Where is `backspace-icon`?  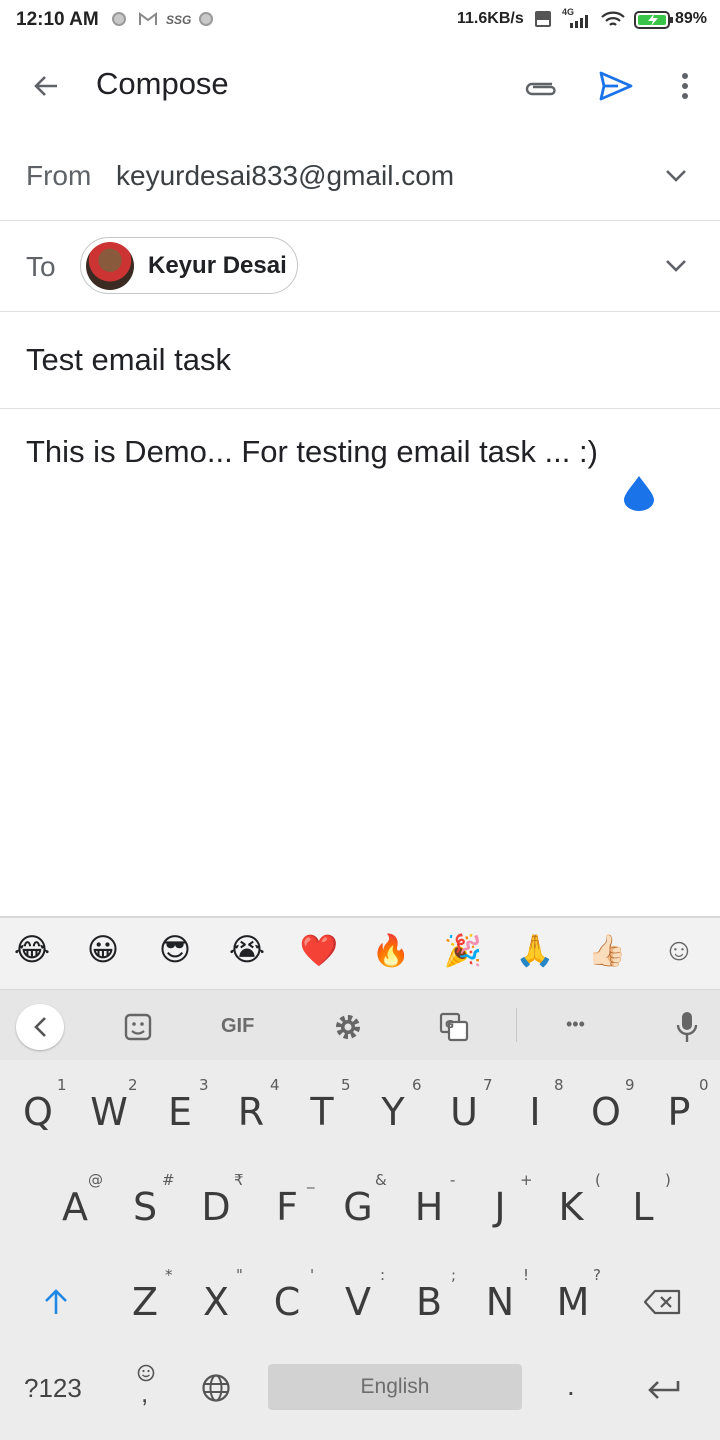 backspace-icon is located at coordinates (662, 1302).